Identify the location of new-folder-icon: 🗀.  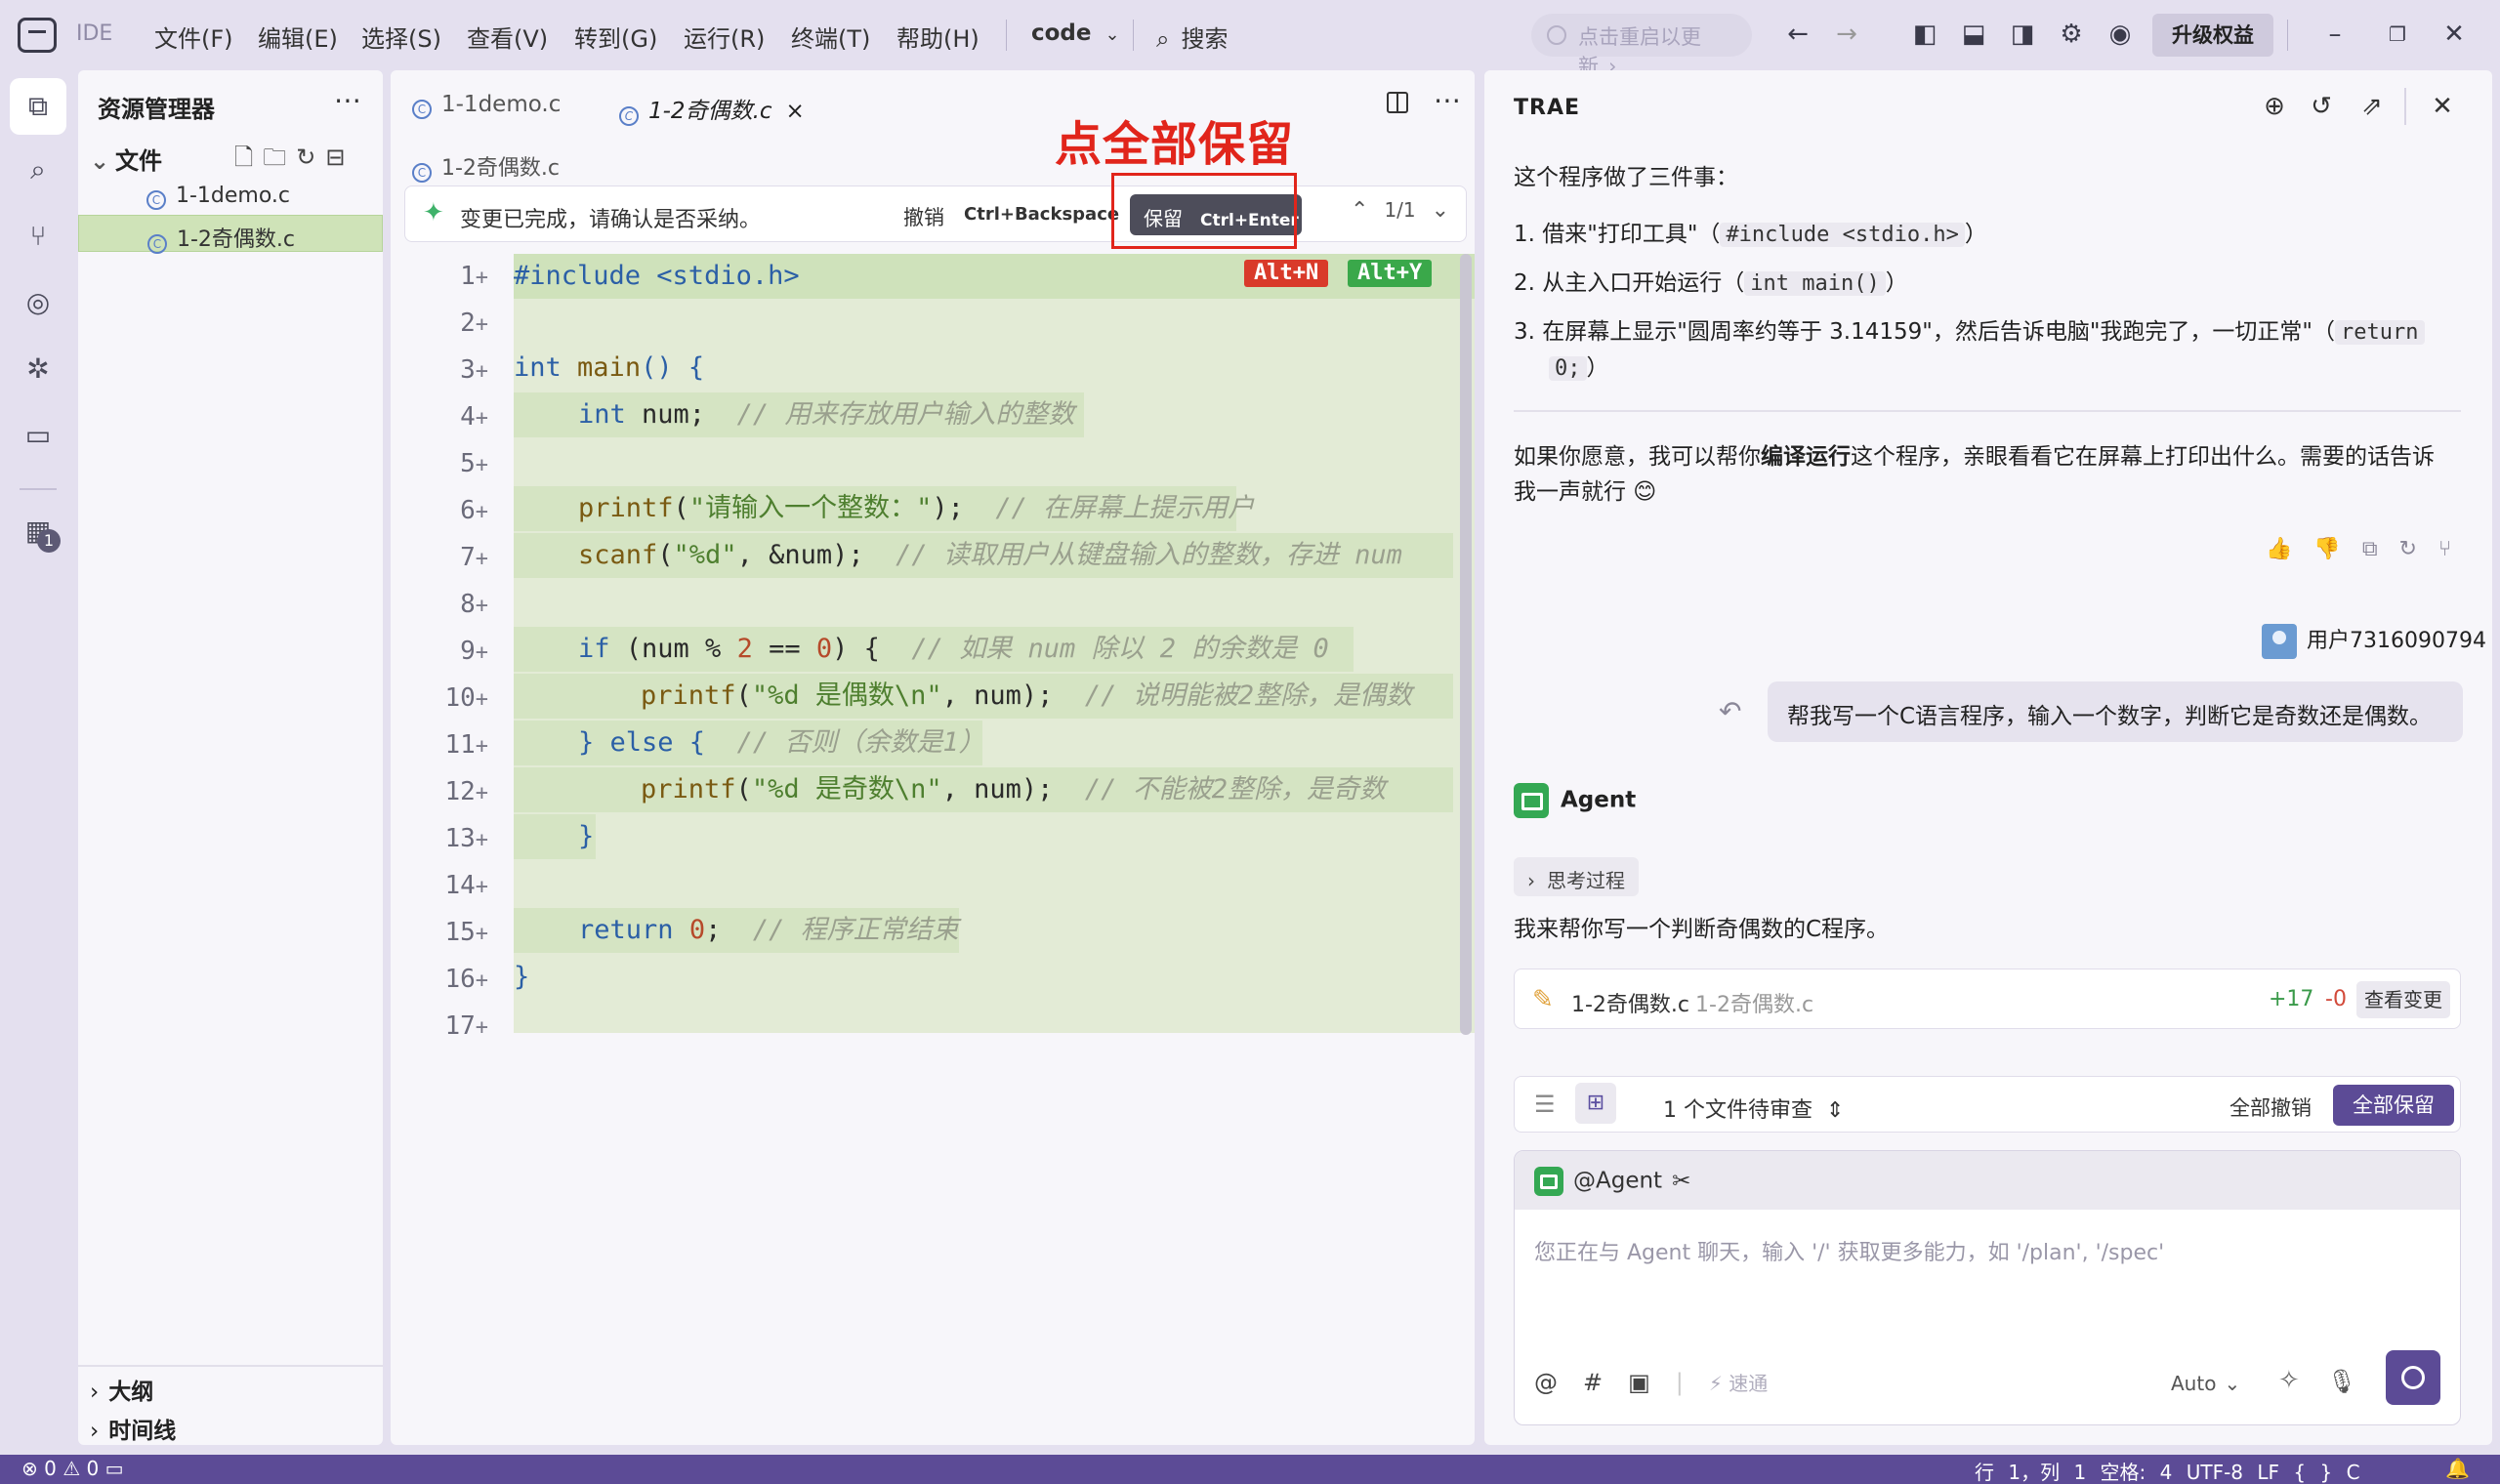
(279, 158).